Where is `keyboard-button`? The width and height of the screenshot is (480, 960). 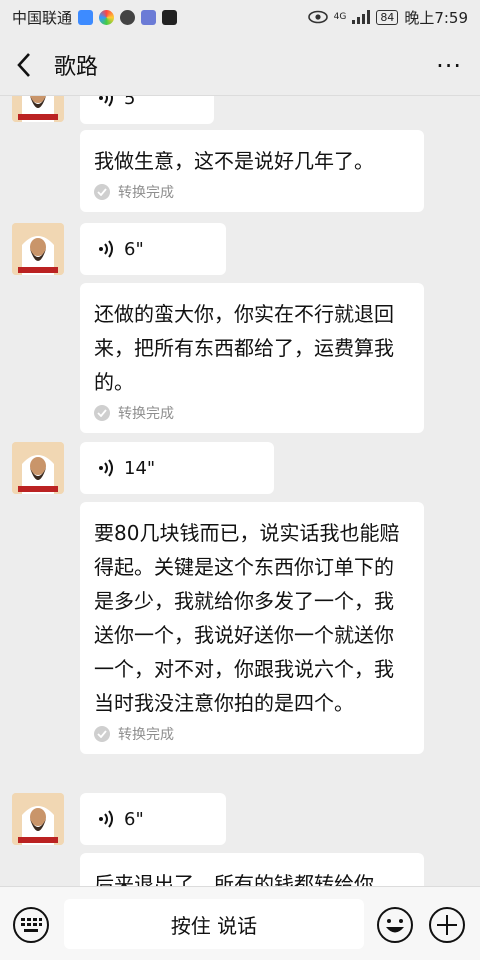
keyboard-button is located at coordinates (31, 927).